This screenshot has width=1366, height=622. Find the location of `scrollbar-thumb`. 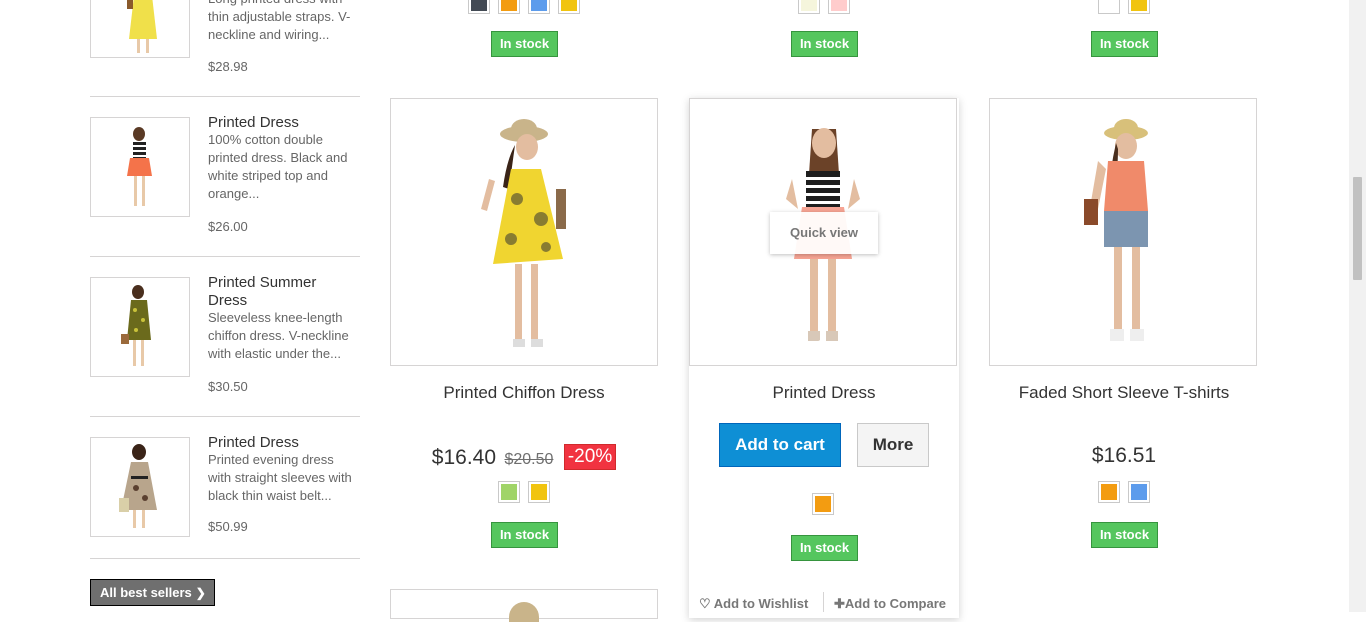

scrollbar-thumb is located at coordinates (1357, 228).